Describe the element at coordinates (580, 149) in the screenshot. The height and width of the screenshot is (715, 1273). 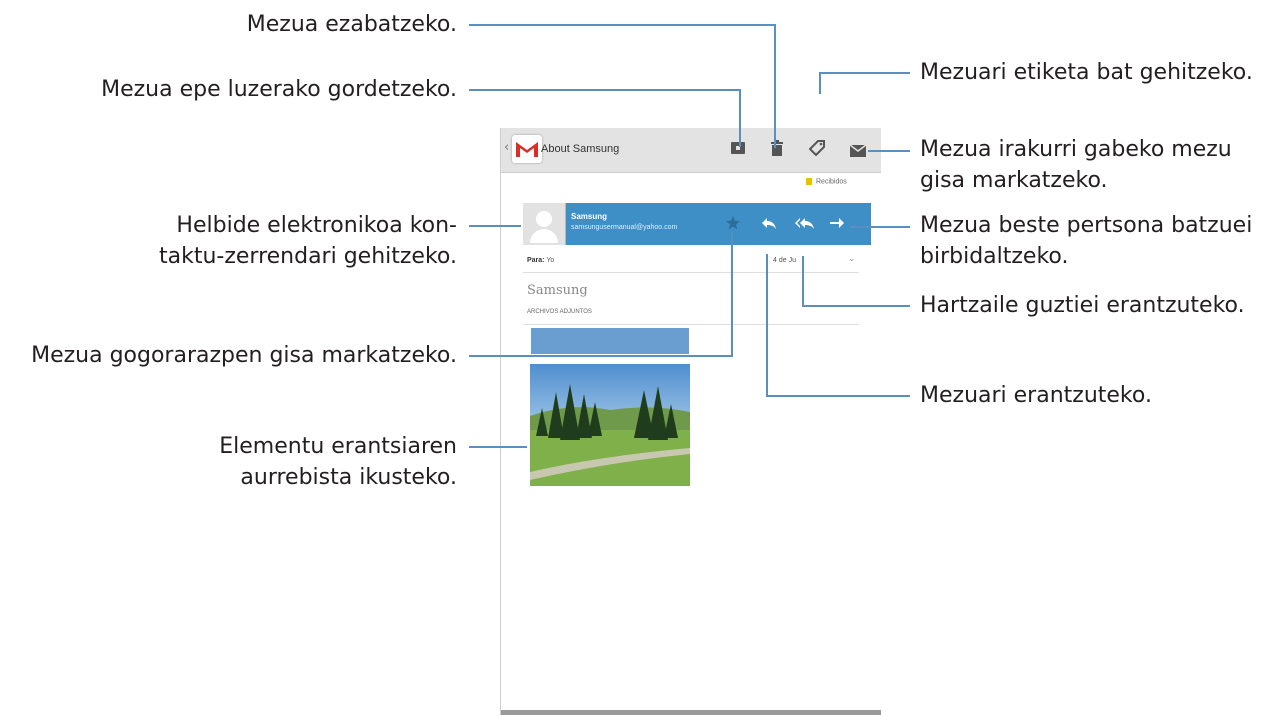
I see `message-title: About Samsung` at that location.